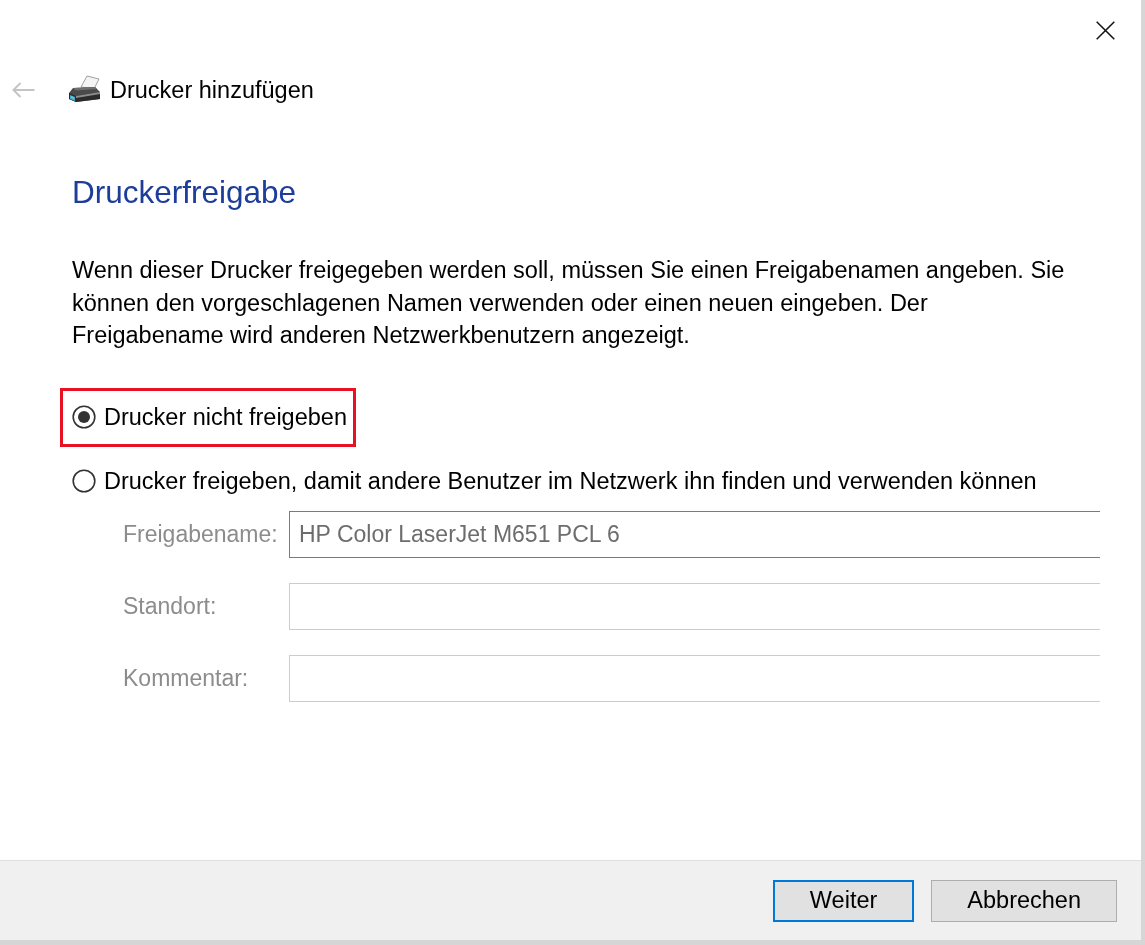 The image size is (1145, 945). I want to click on field-label: Kommentar:, so click(186, 678).